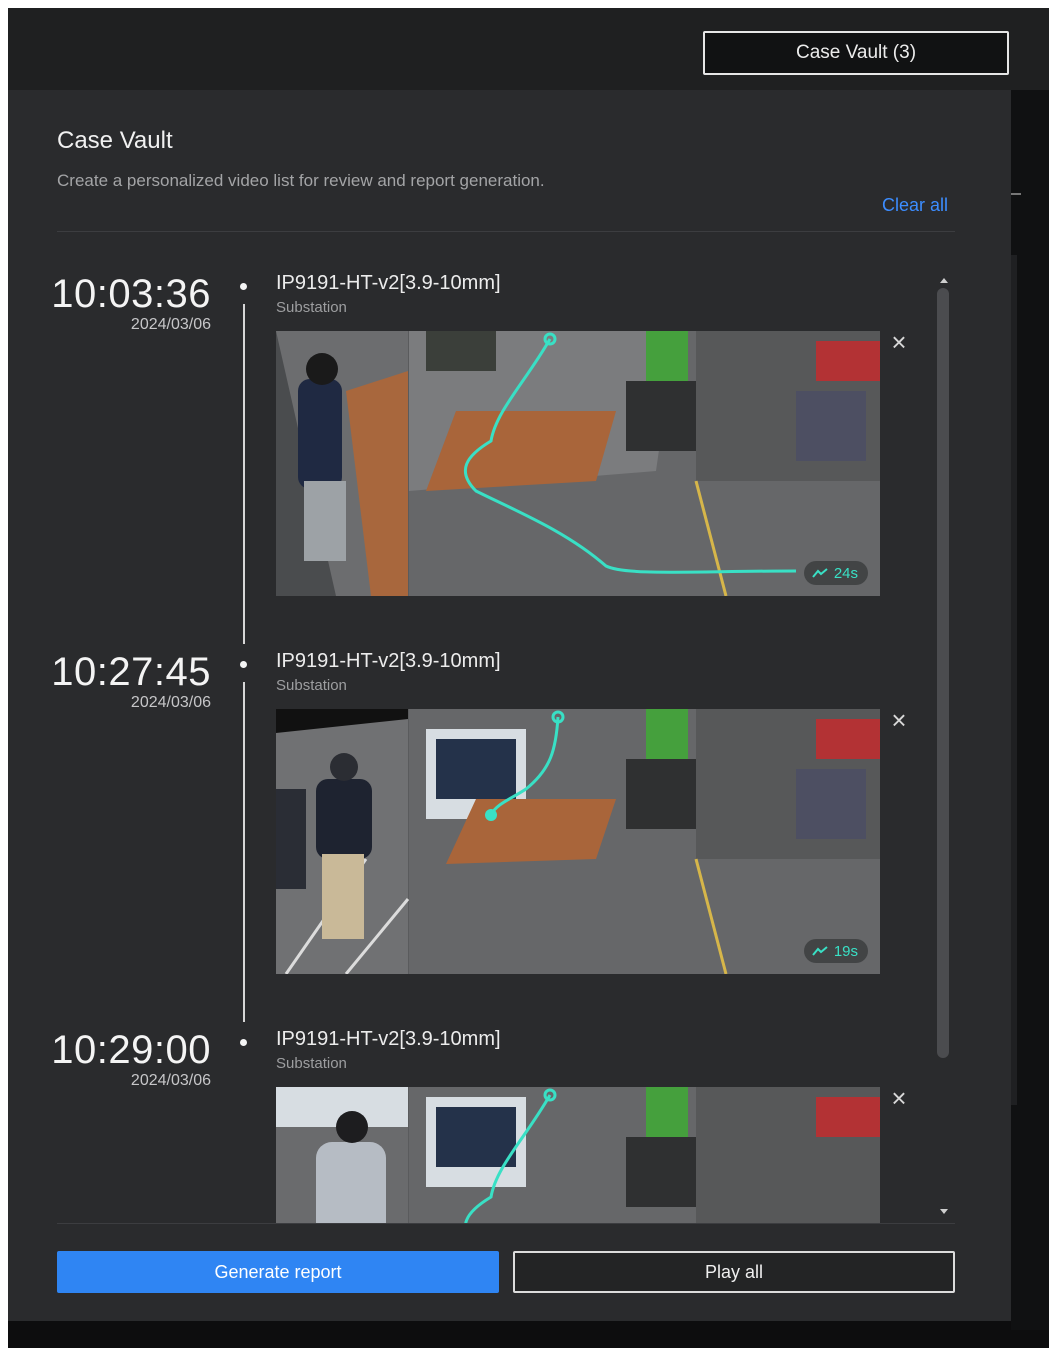 This screenshot has width=1049, height=1348. I want to click on scrollbar, so click(943, 745).